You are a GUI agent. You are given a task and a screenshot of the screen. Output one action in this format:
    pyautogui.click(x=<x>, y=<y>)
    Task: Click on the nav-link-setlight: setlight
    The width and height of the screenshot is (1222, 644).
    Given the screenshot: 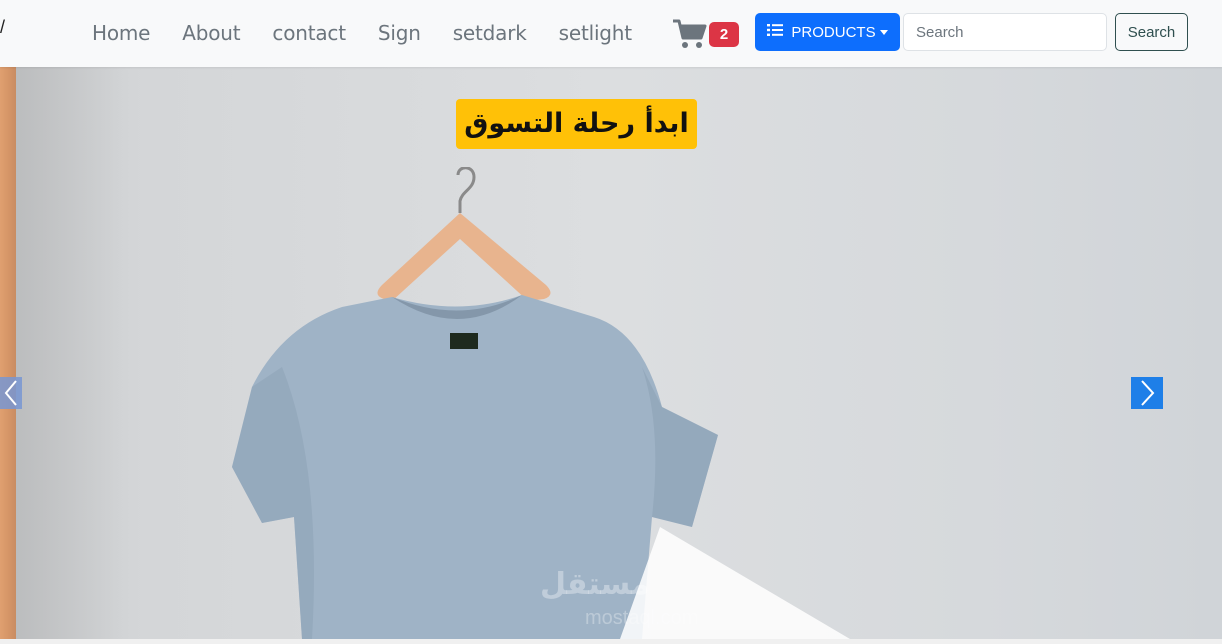 What is the action you would take?
    pyautogui.click(x=595, y=33)
    